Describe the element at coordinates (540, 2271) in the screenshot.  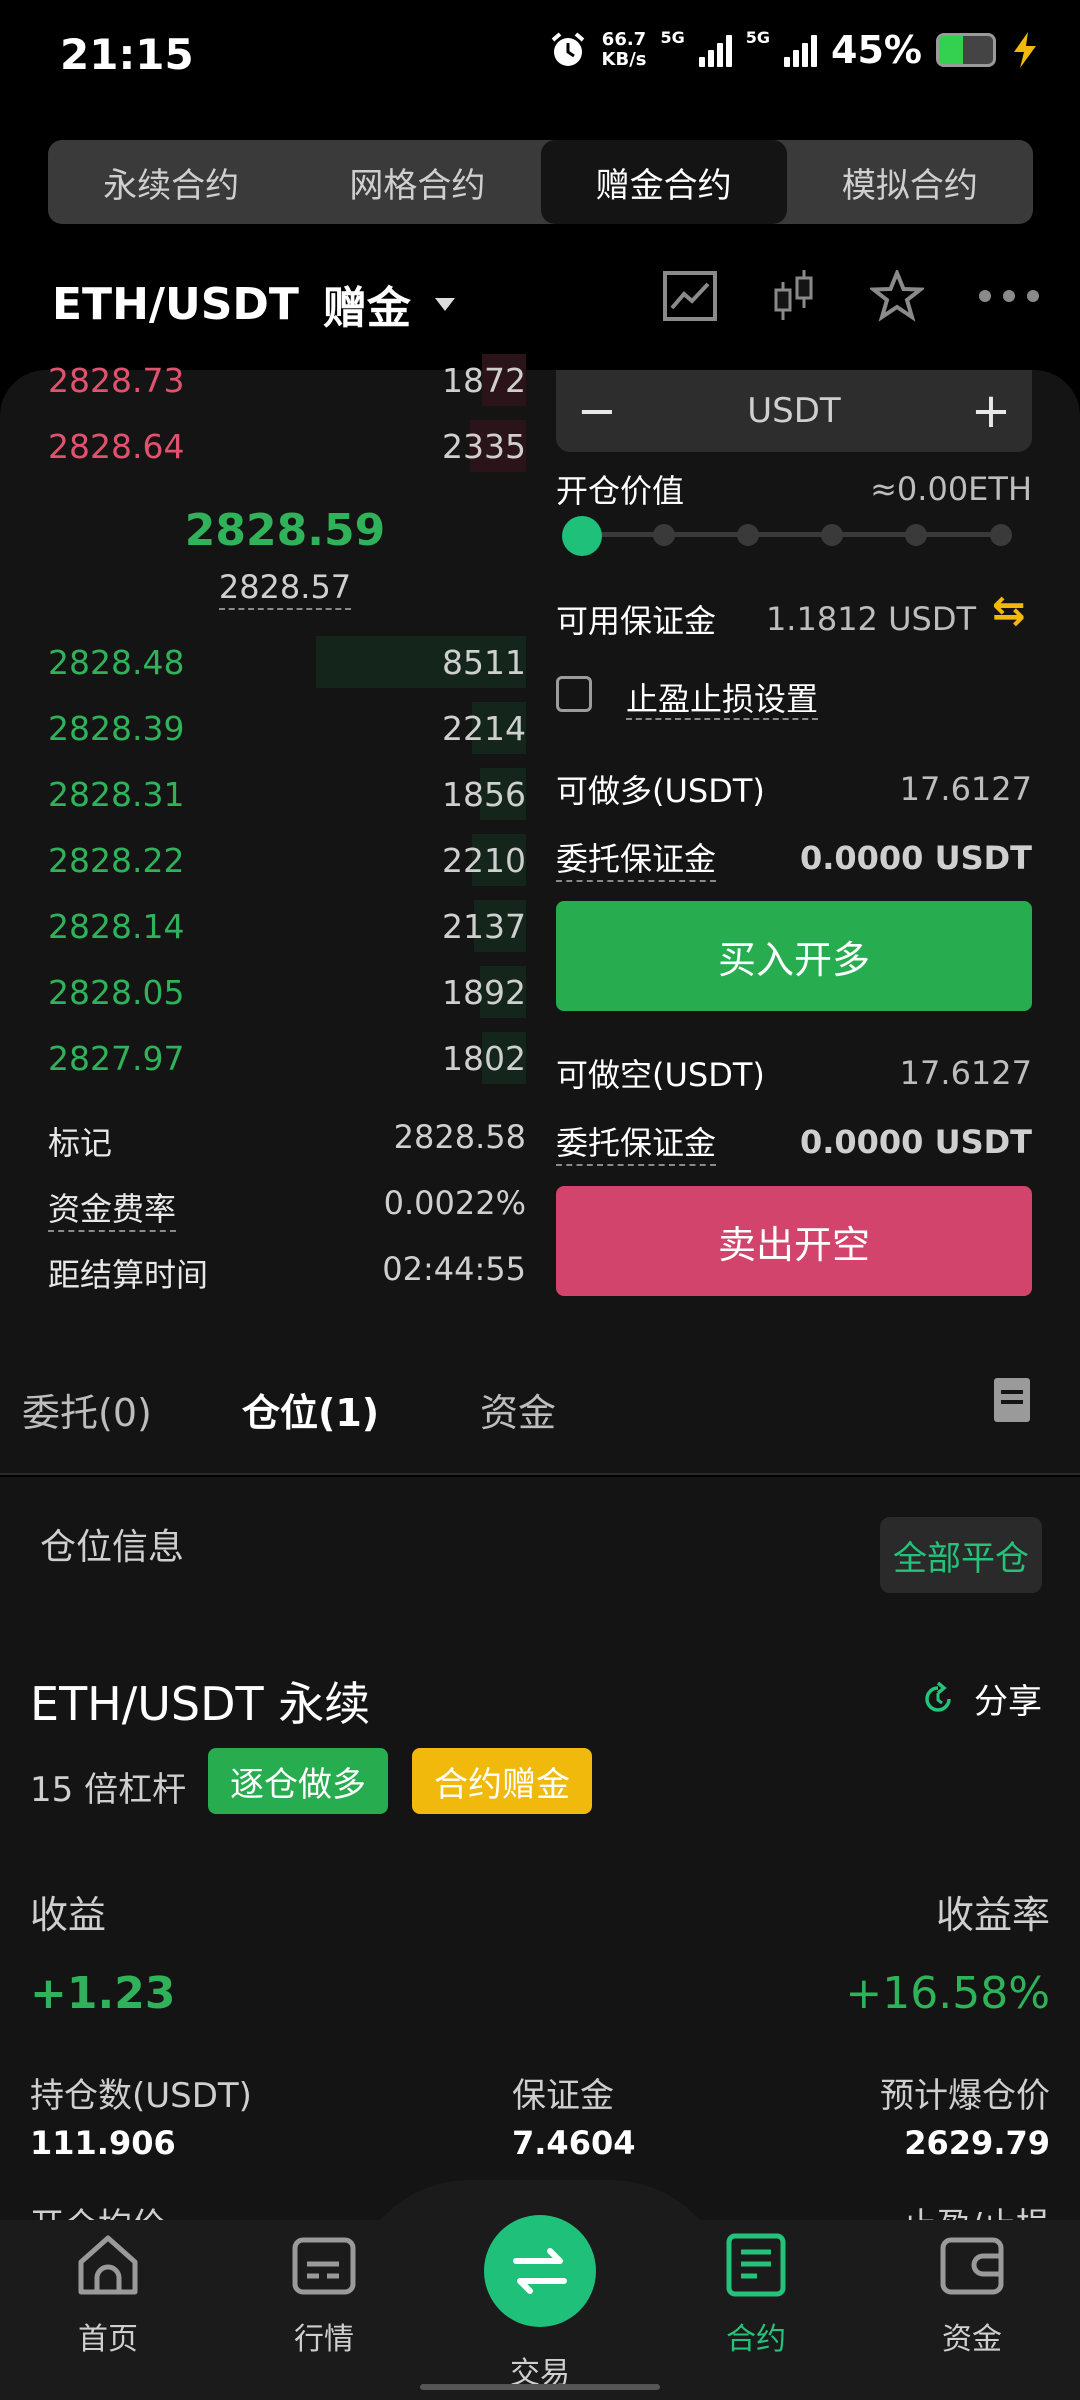
I see `nav-trade-button` at that location.